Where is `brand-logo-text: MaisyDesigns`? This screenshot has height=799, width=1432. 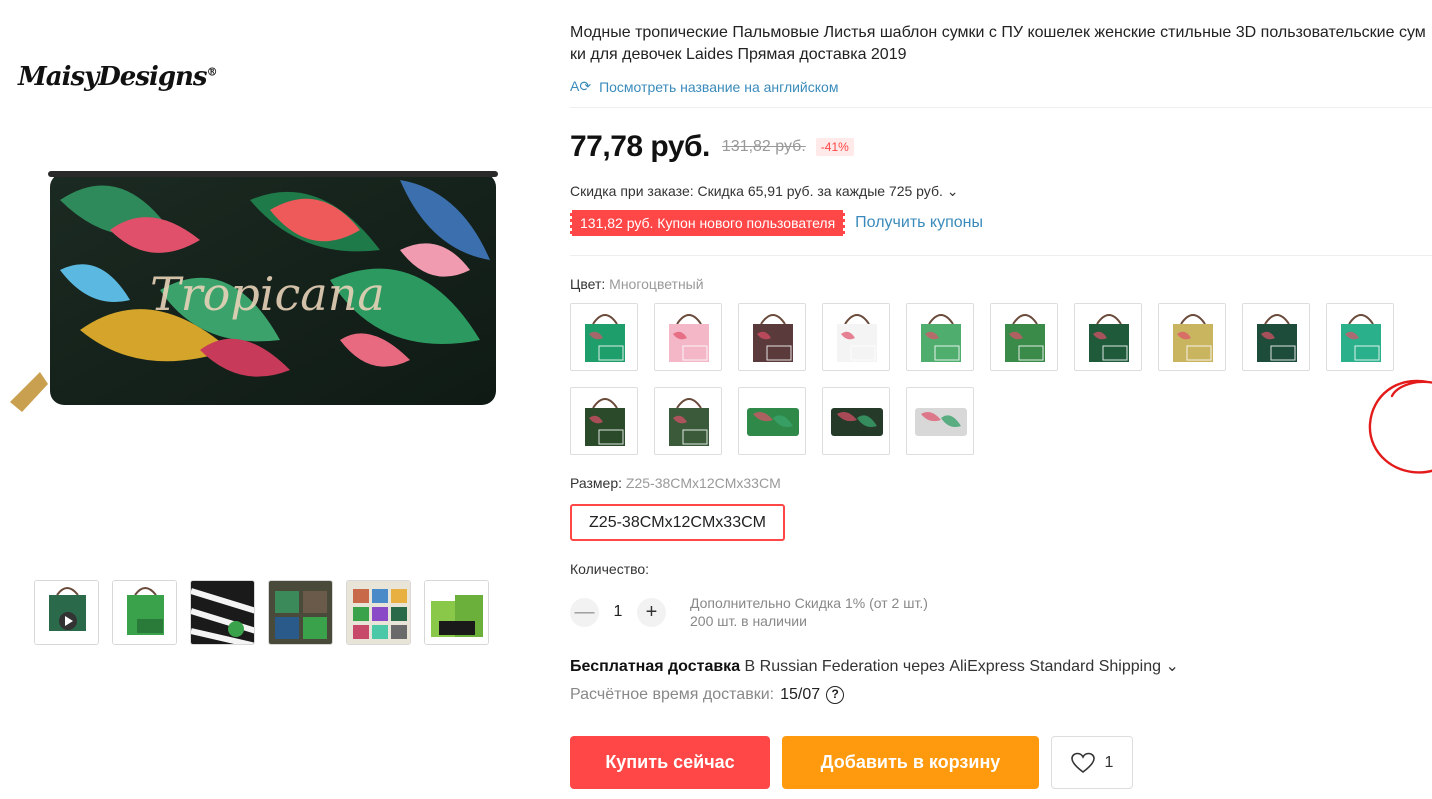 brand-logo-text: MaisyDesigns is located at coordinates (113, 77).